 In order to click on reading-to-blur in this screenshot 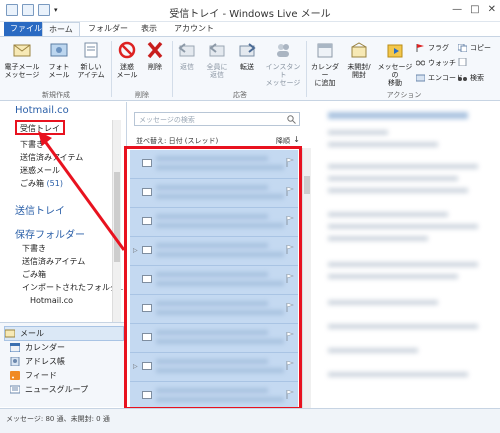, I will do `click(383, 144)`.